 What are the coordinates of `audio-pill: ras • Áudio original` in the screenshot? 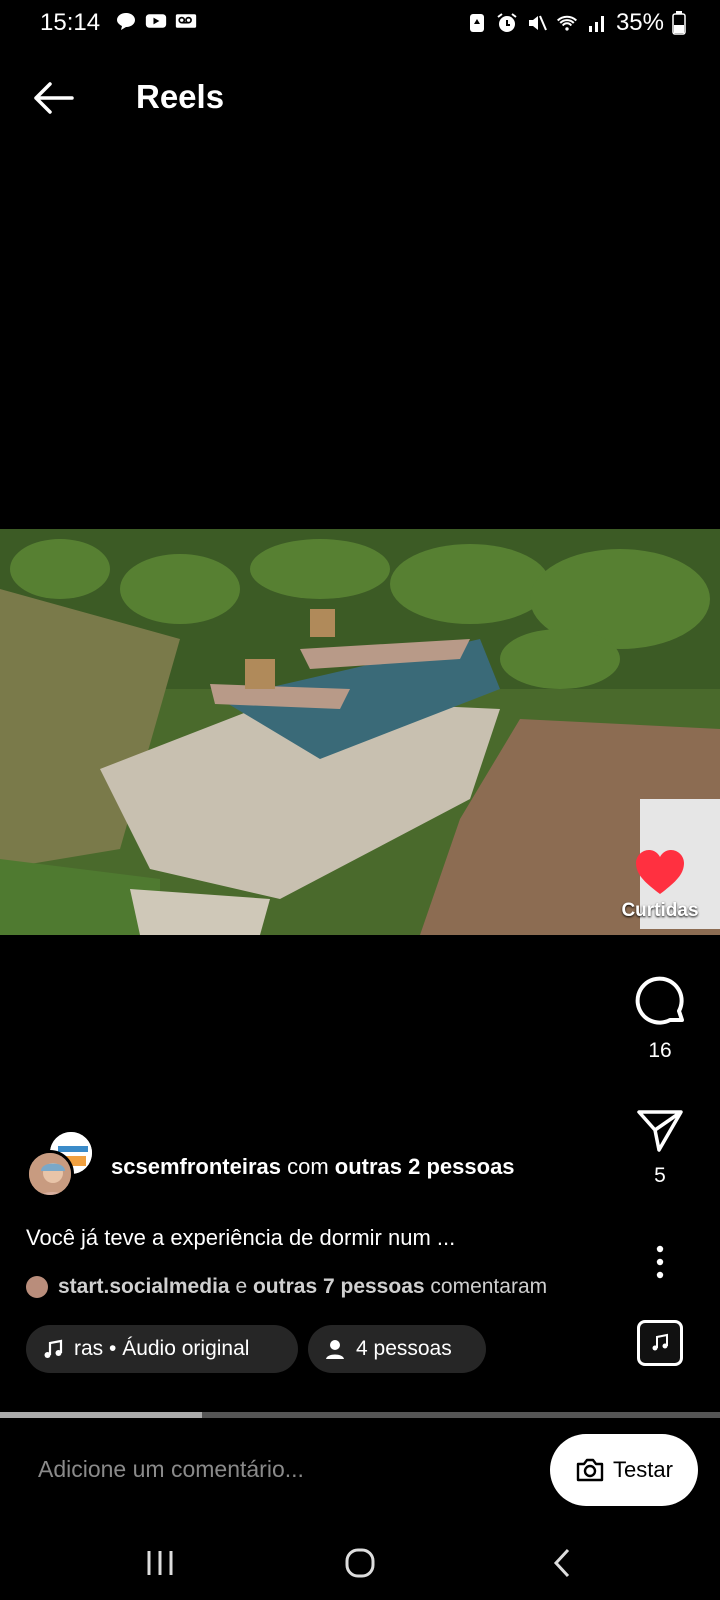 It's located at (162, 1349).